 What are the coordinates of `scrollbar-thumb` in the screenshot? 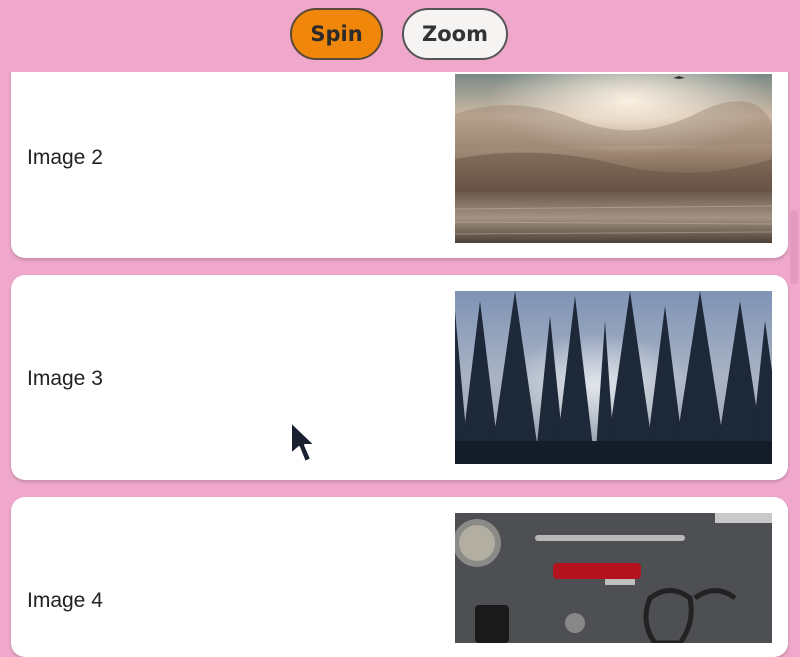 It's located at (794, 247).